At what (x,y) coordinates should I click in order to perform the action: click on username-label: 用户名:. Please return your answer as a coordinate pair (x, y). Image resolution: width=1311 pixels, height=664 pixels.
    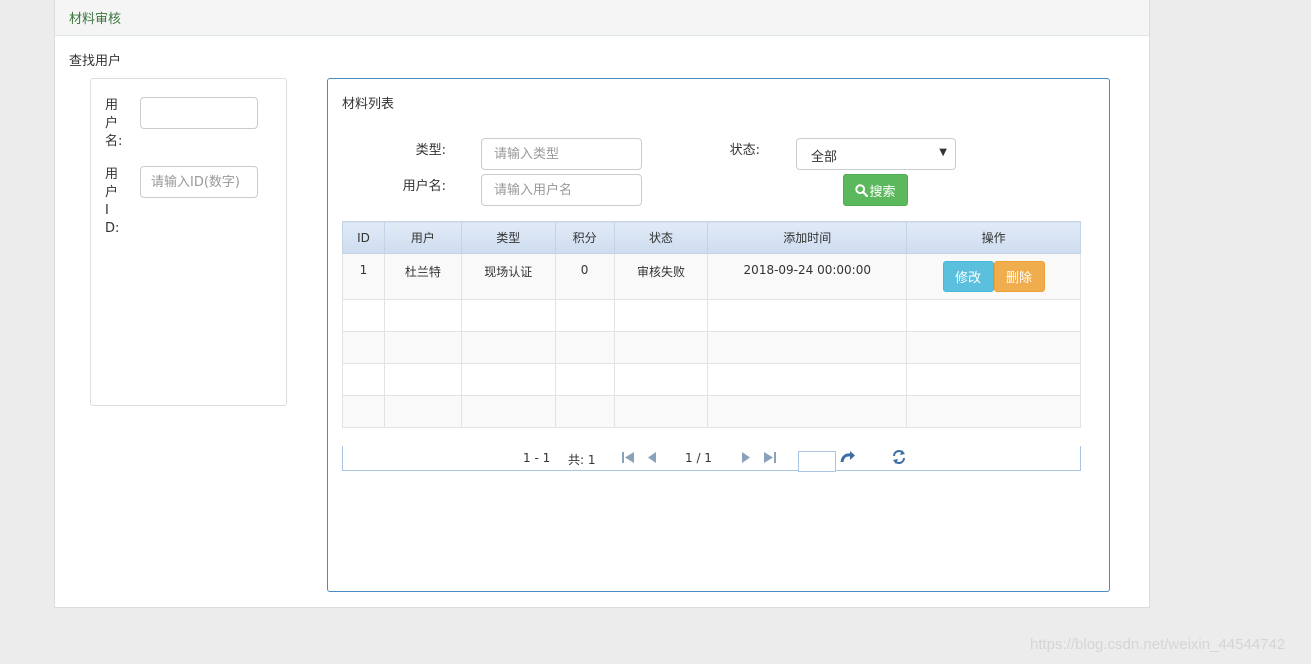
    Looking at the image, I should click on (114, 123).